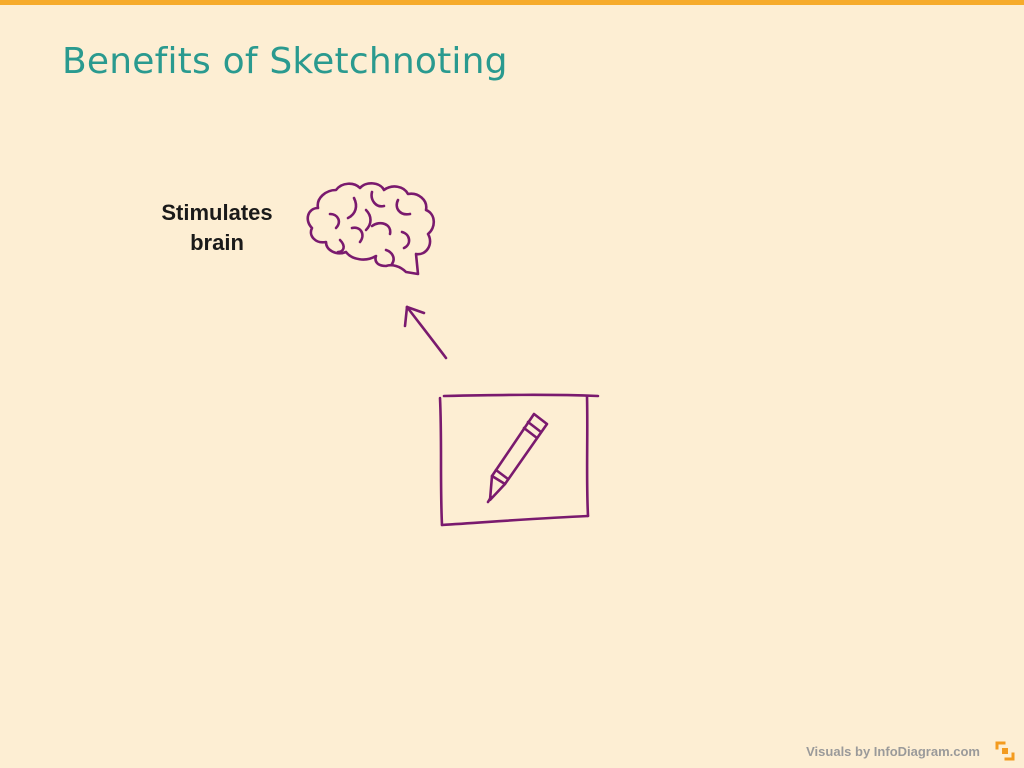  Describe the element at coordinates (893, 751) in the screenshot. I see `footer-credit: Visuals by InfoDiagram.com` at that location.